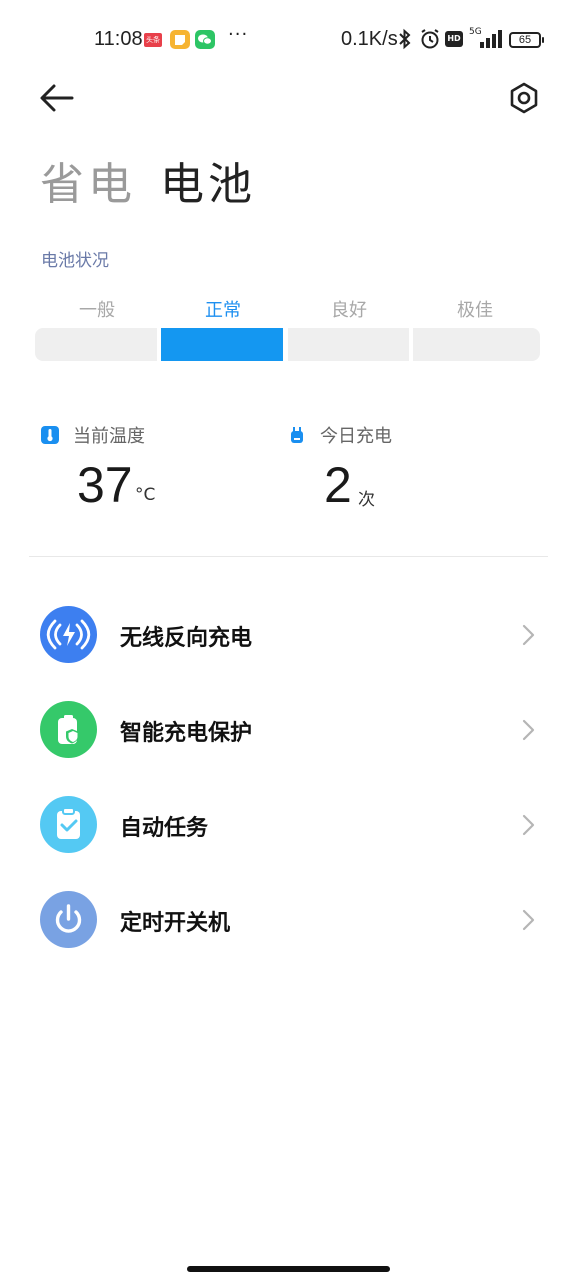  What do you see at coordinates (223, 310) in the screenshot?
I see `level-label-normal: 正常` at bounding box center [223, 310].